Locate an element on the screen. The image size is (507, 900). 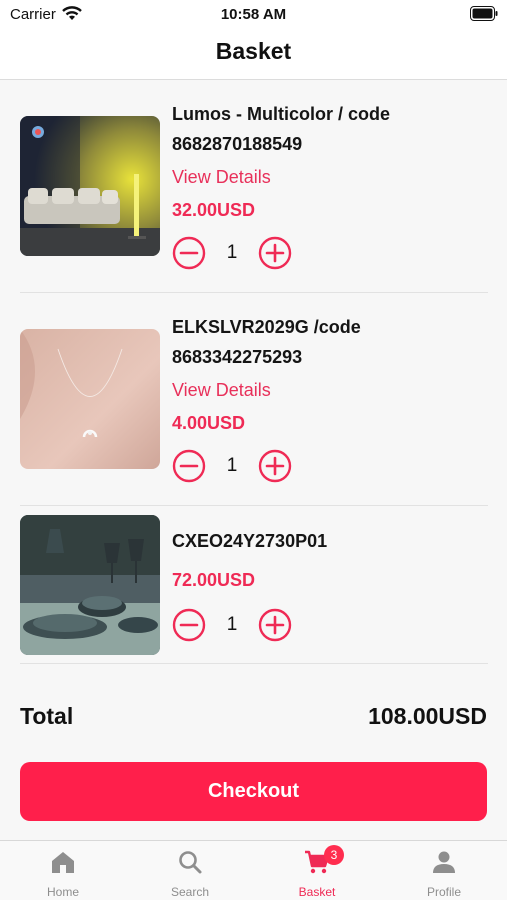
tab-basket: 3 Basket is located at coordinates (317, 870).